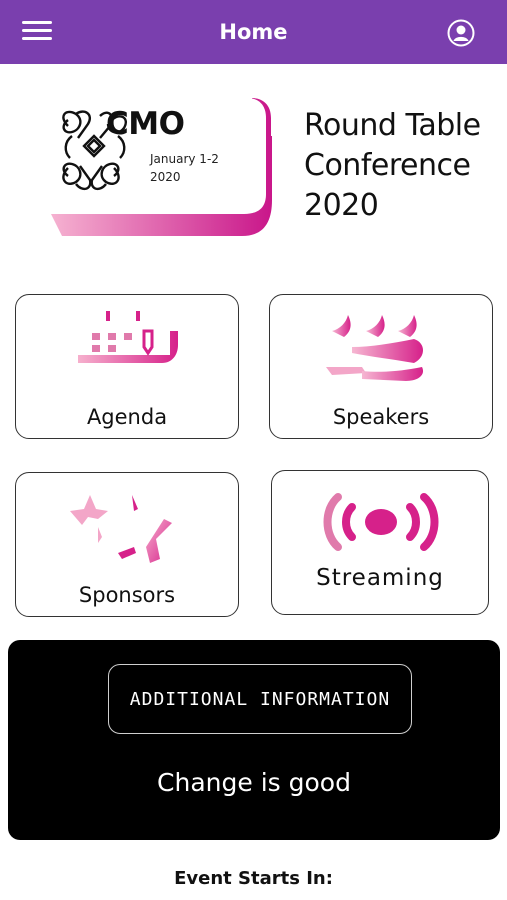 This screenshot has width=507, height=900. I want to click on sponsors-tile: Sponsors, so click(127, 544).